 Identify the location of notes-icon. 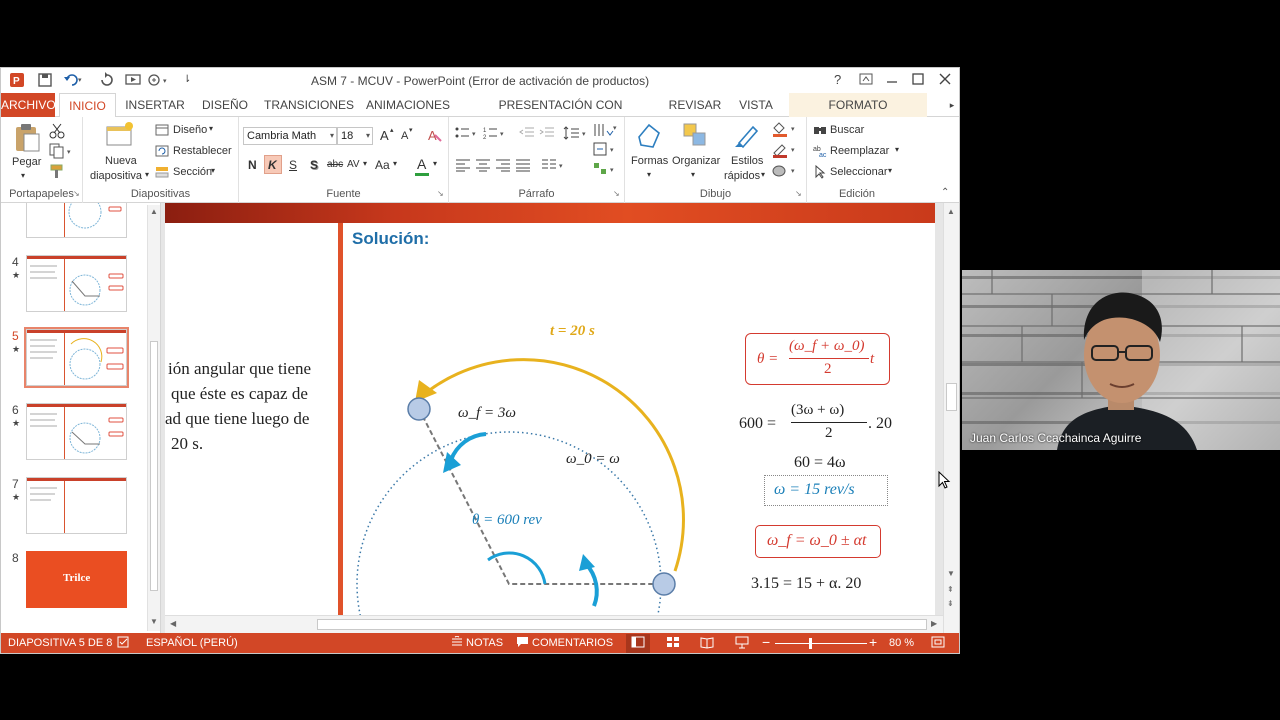
(457, 643).